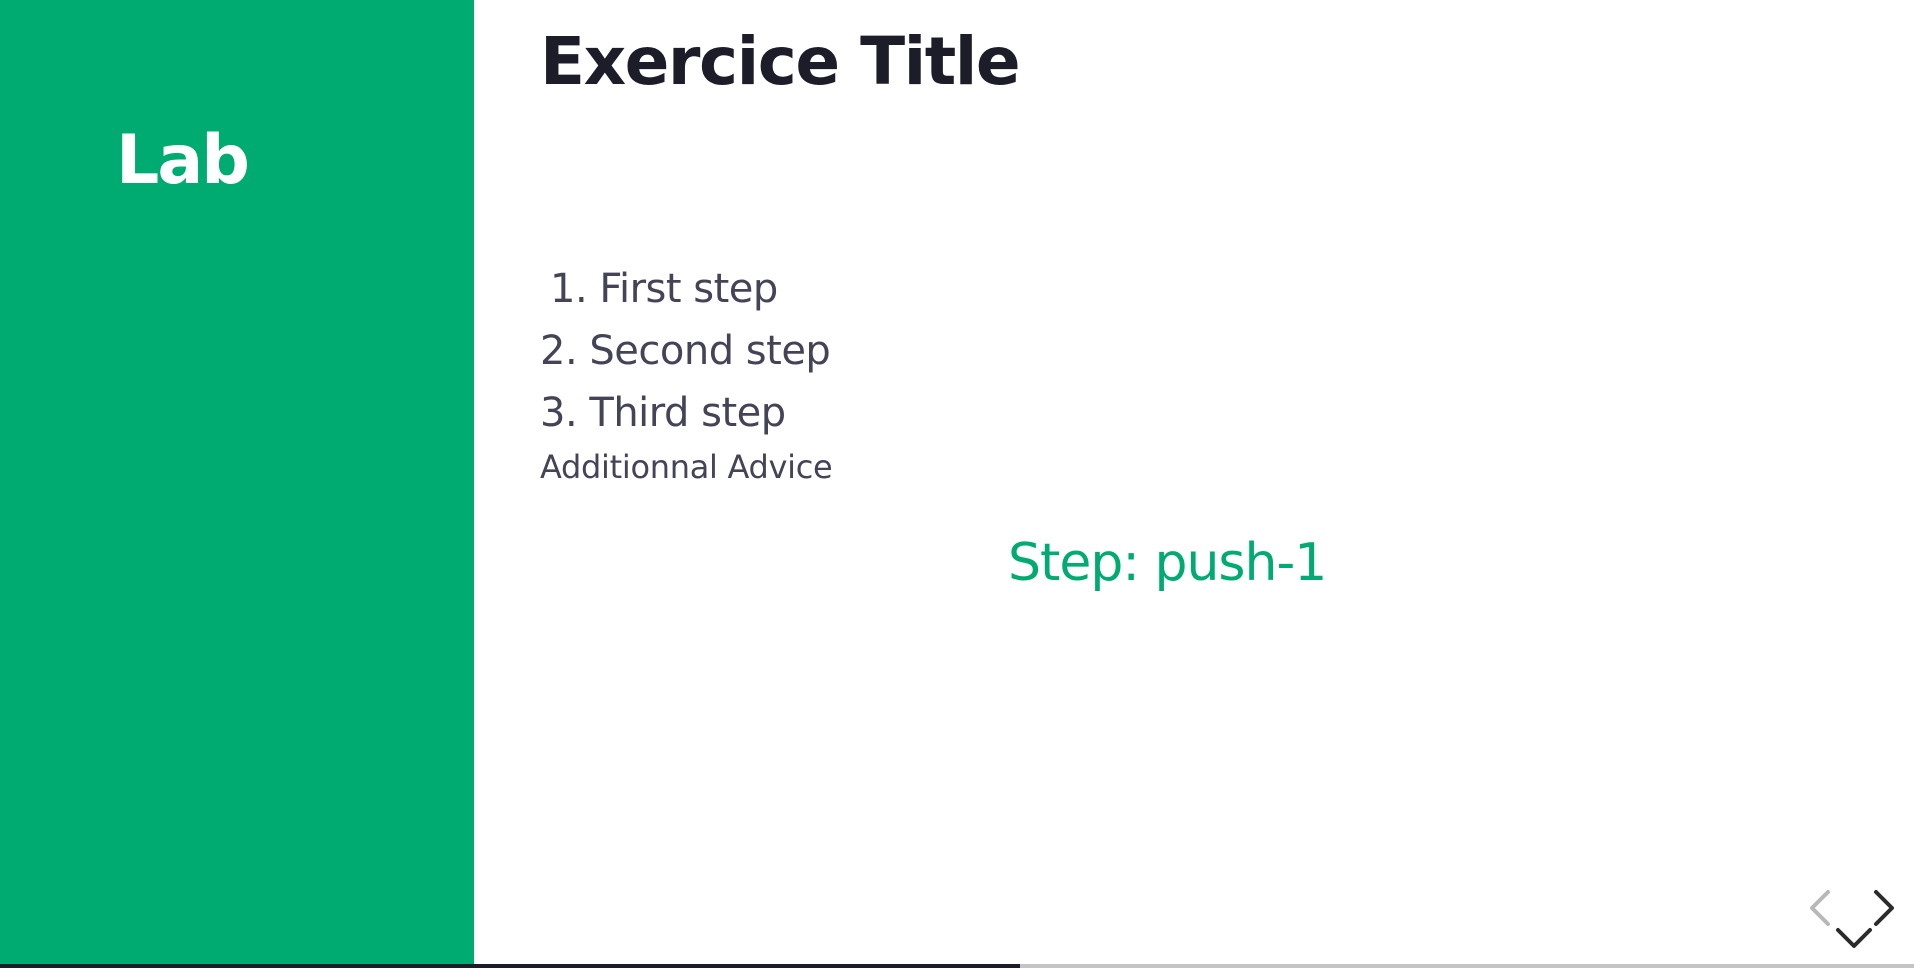 This screenshot has height=968, width=1914. What do you see at coordinates (1167, 563) in the screenshot?
I see `step-indicator: Step: push-1` at bounding box center [1167, 563].